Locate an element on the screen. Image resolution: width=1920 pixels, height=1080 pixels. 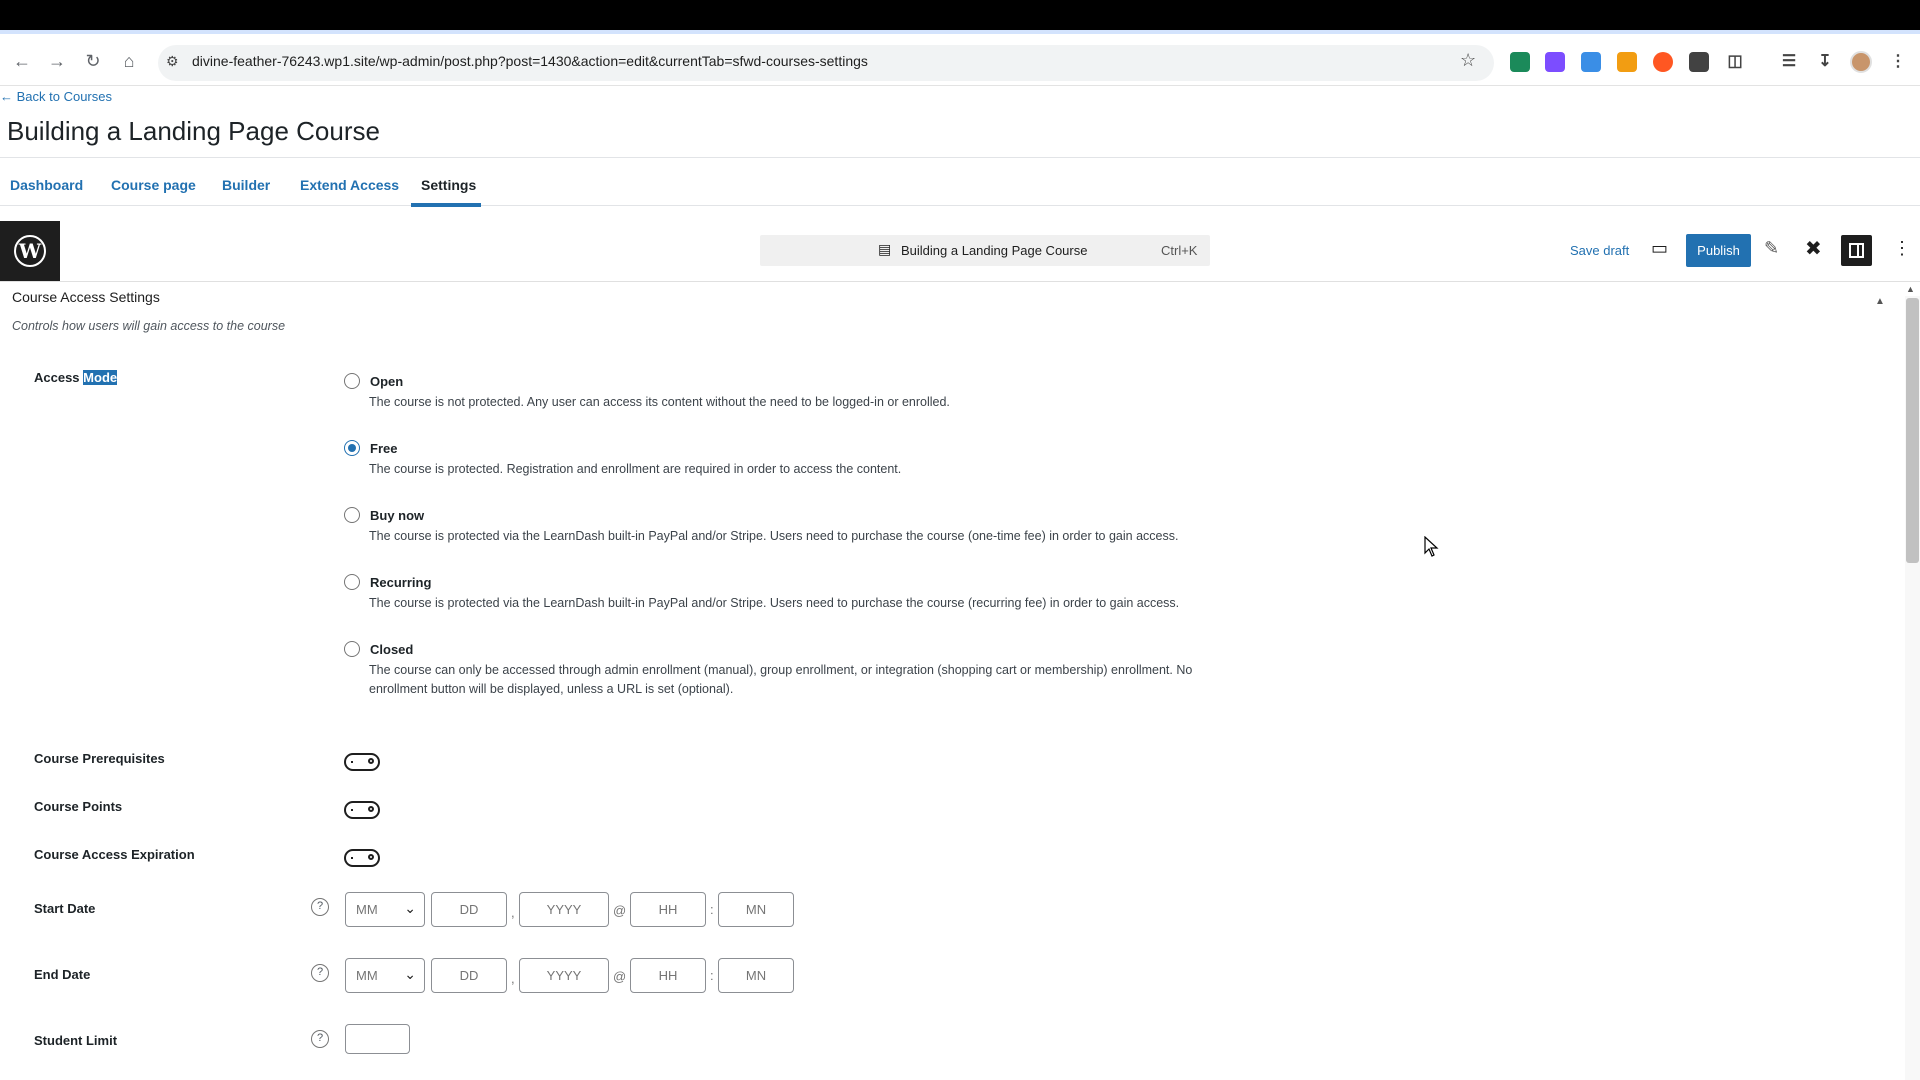
extension-amazon-icon is located at coordinates (1627, 62).